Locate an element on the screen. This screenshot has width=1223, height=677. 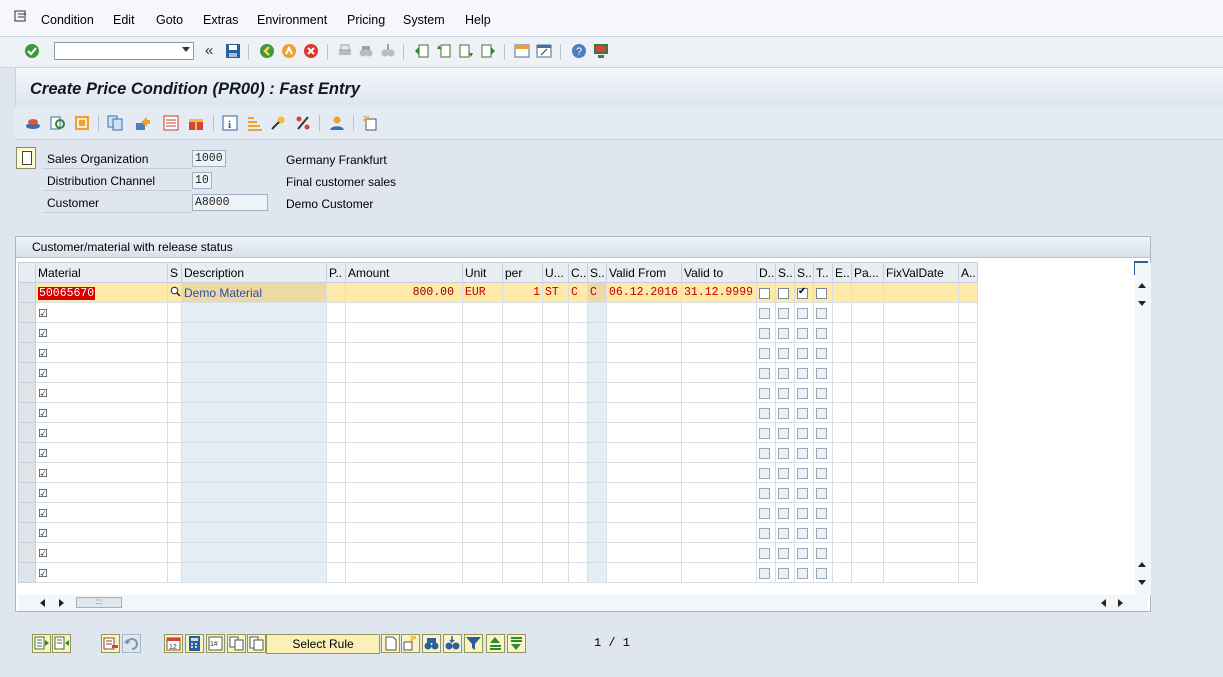
insert-button is located at coordinates (410, 643).